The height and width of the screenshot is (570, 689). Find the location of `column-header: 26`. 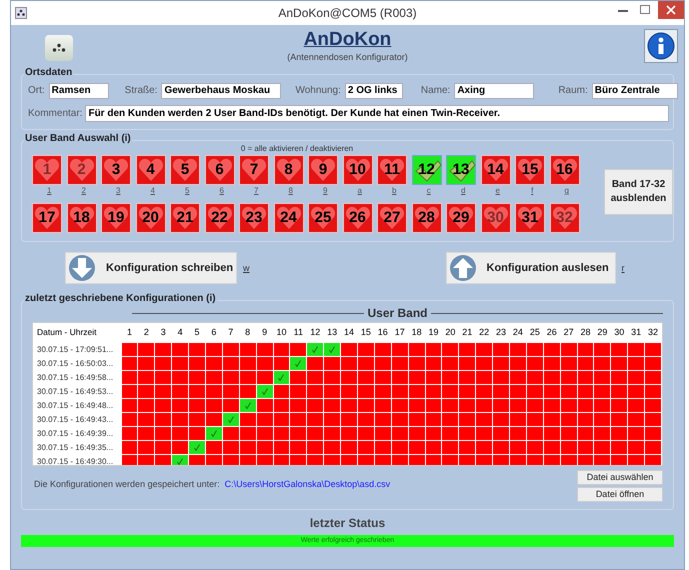

column-header: 26 is located at coordinates (552, 332).